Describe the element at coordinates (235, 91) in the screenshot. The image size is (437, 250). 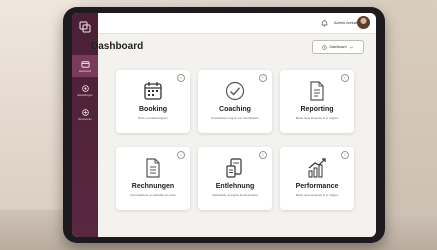
I see `check-circle-icon` at that location.